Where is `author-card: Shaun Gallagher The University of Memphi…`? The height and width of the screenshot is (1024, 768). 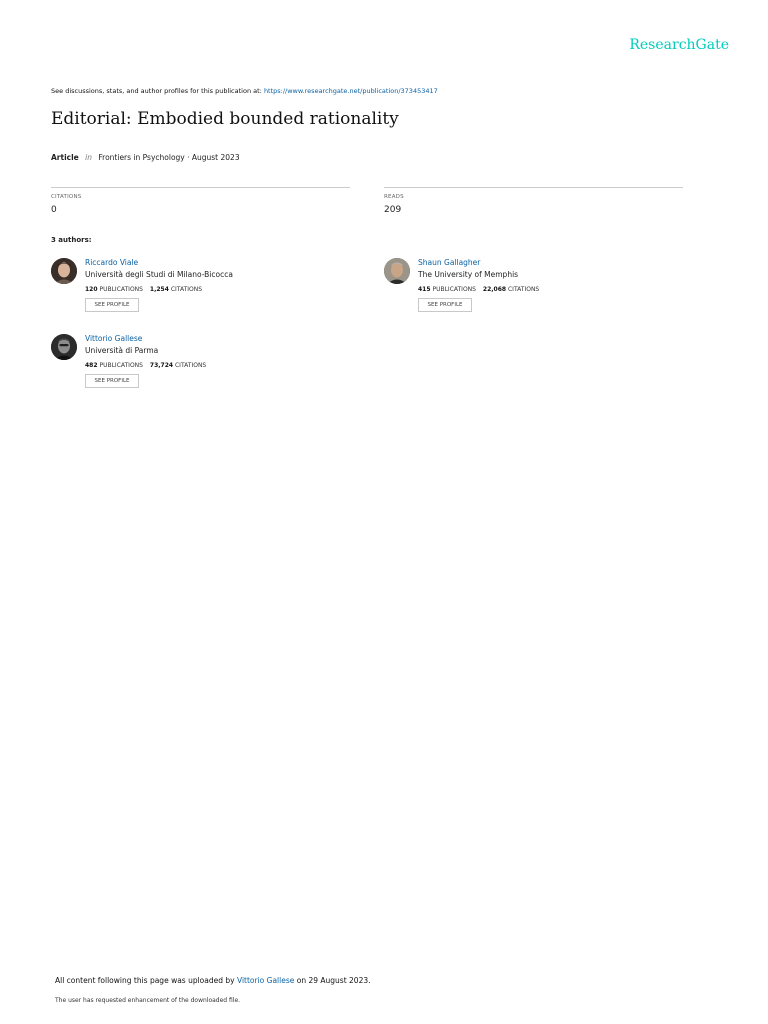 author-card: Shaun Gallagher The University of Memphi… is located at coordinates (534, 290).